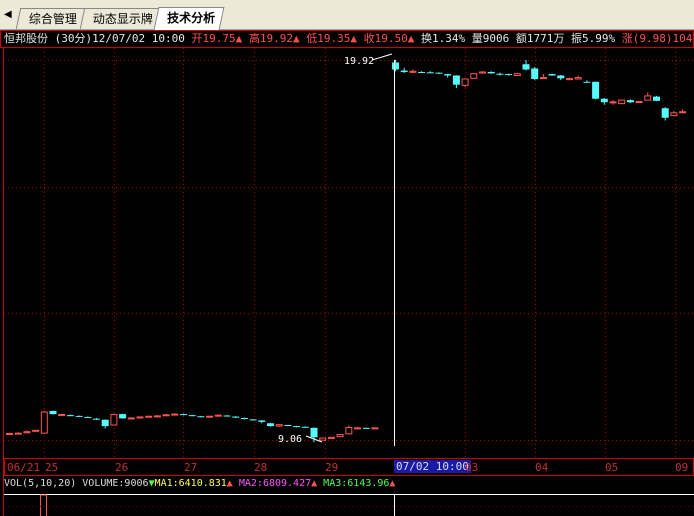 The height and width of the screenshot is (516, 694). What do you see at coordinates (191, 467) in the screenshot?
I see `axis-label: 27` at bounding box center [191, 467].